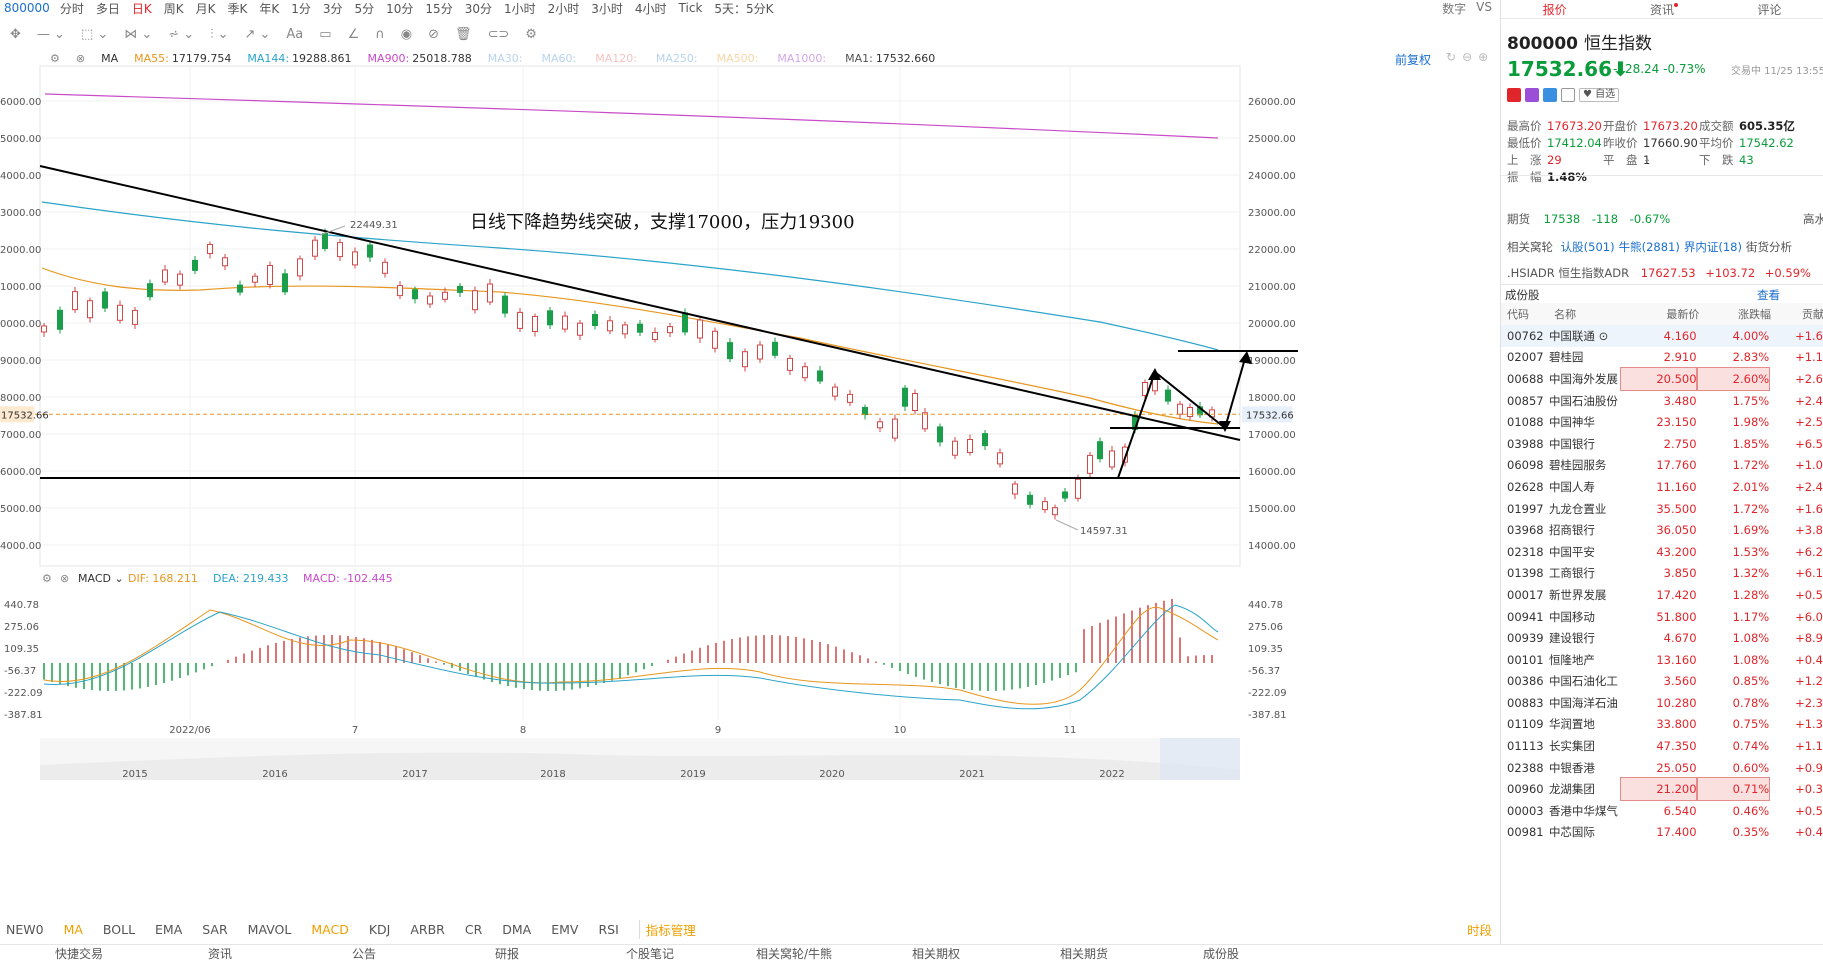 The height and width of the screenshot is (962, 1823). Describe the element at coordinates (1651, 126) in the screenshot. I see `stat-row: 最高价 17673.20 开盘价 17673.20 成交额 605.35亿` at that location.